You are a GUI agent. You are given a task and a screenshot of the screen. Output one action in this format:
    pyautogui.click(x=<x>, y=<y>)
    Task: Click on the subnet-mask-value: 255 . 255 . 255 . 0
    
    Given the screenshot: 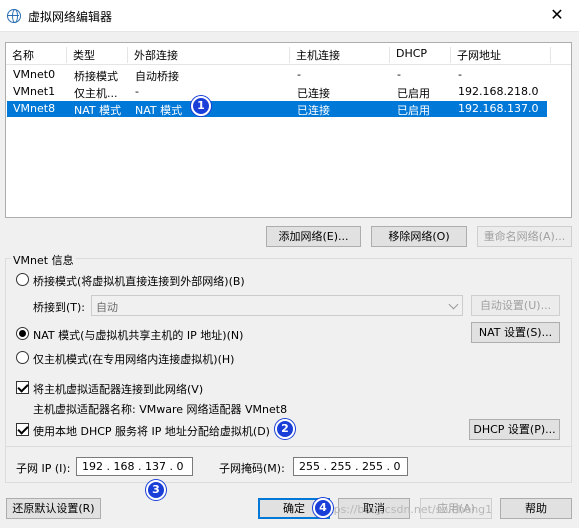 What is the action you would take?
    pyautogui.click(x=350, y=466)
    